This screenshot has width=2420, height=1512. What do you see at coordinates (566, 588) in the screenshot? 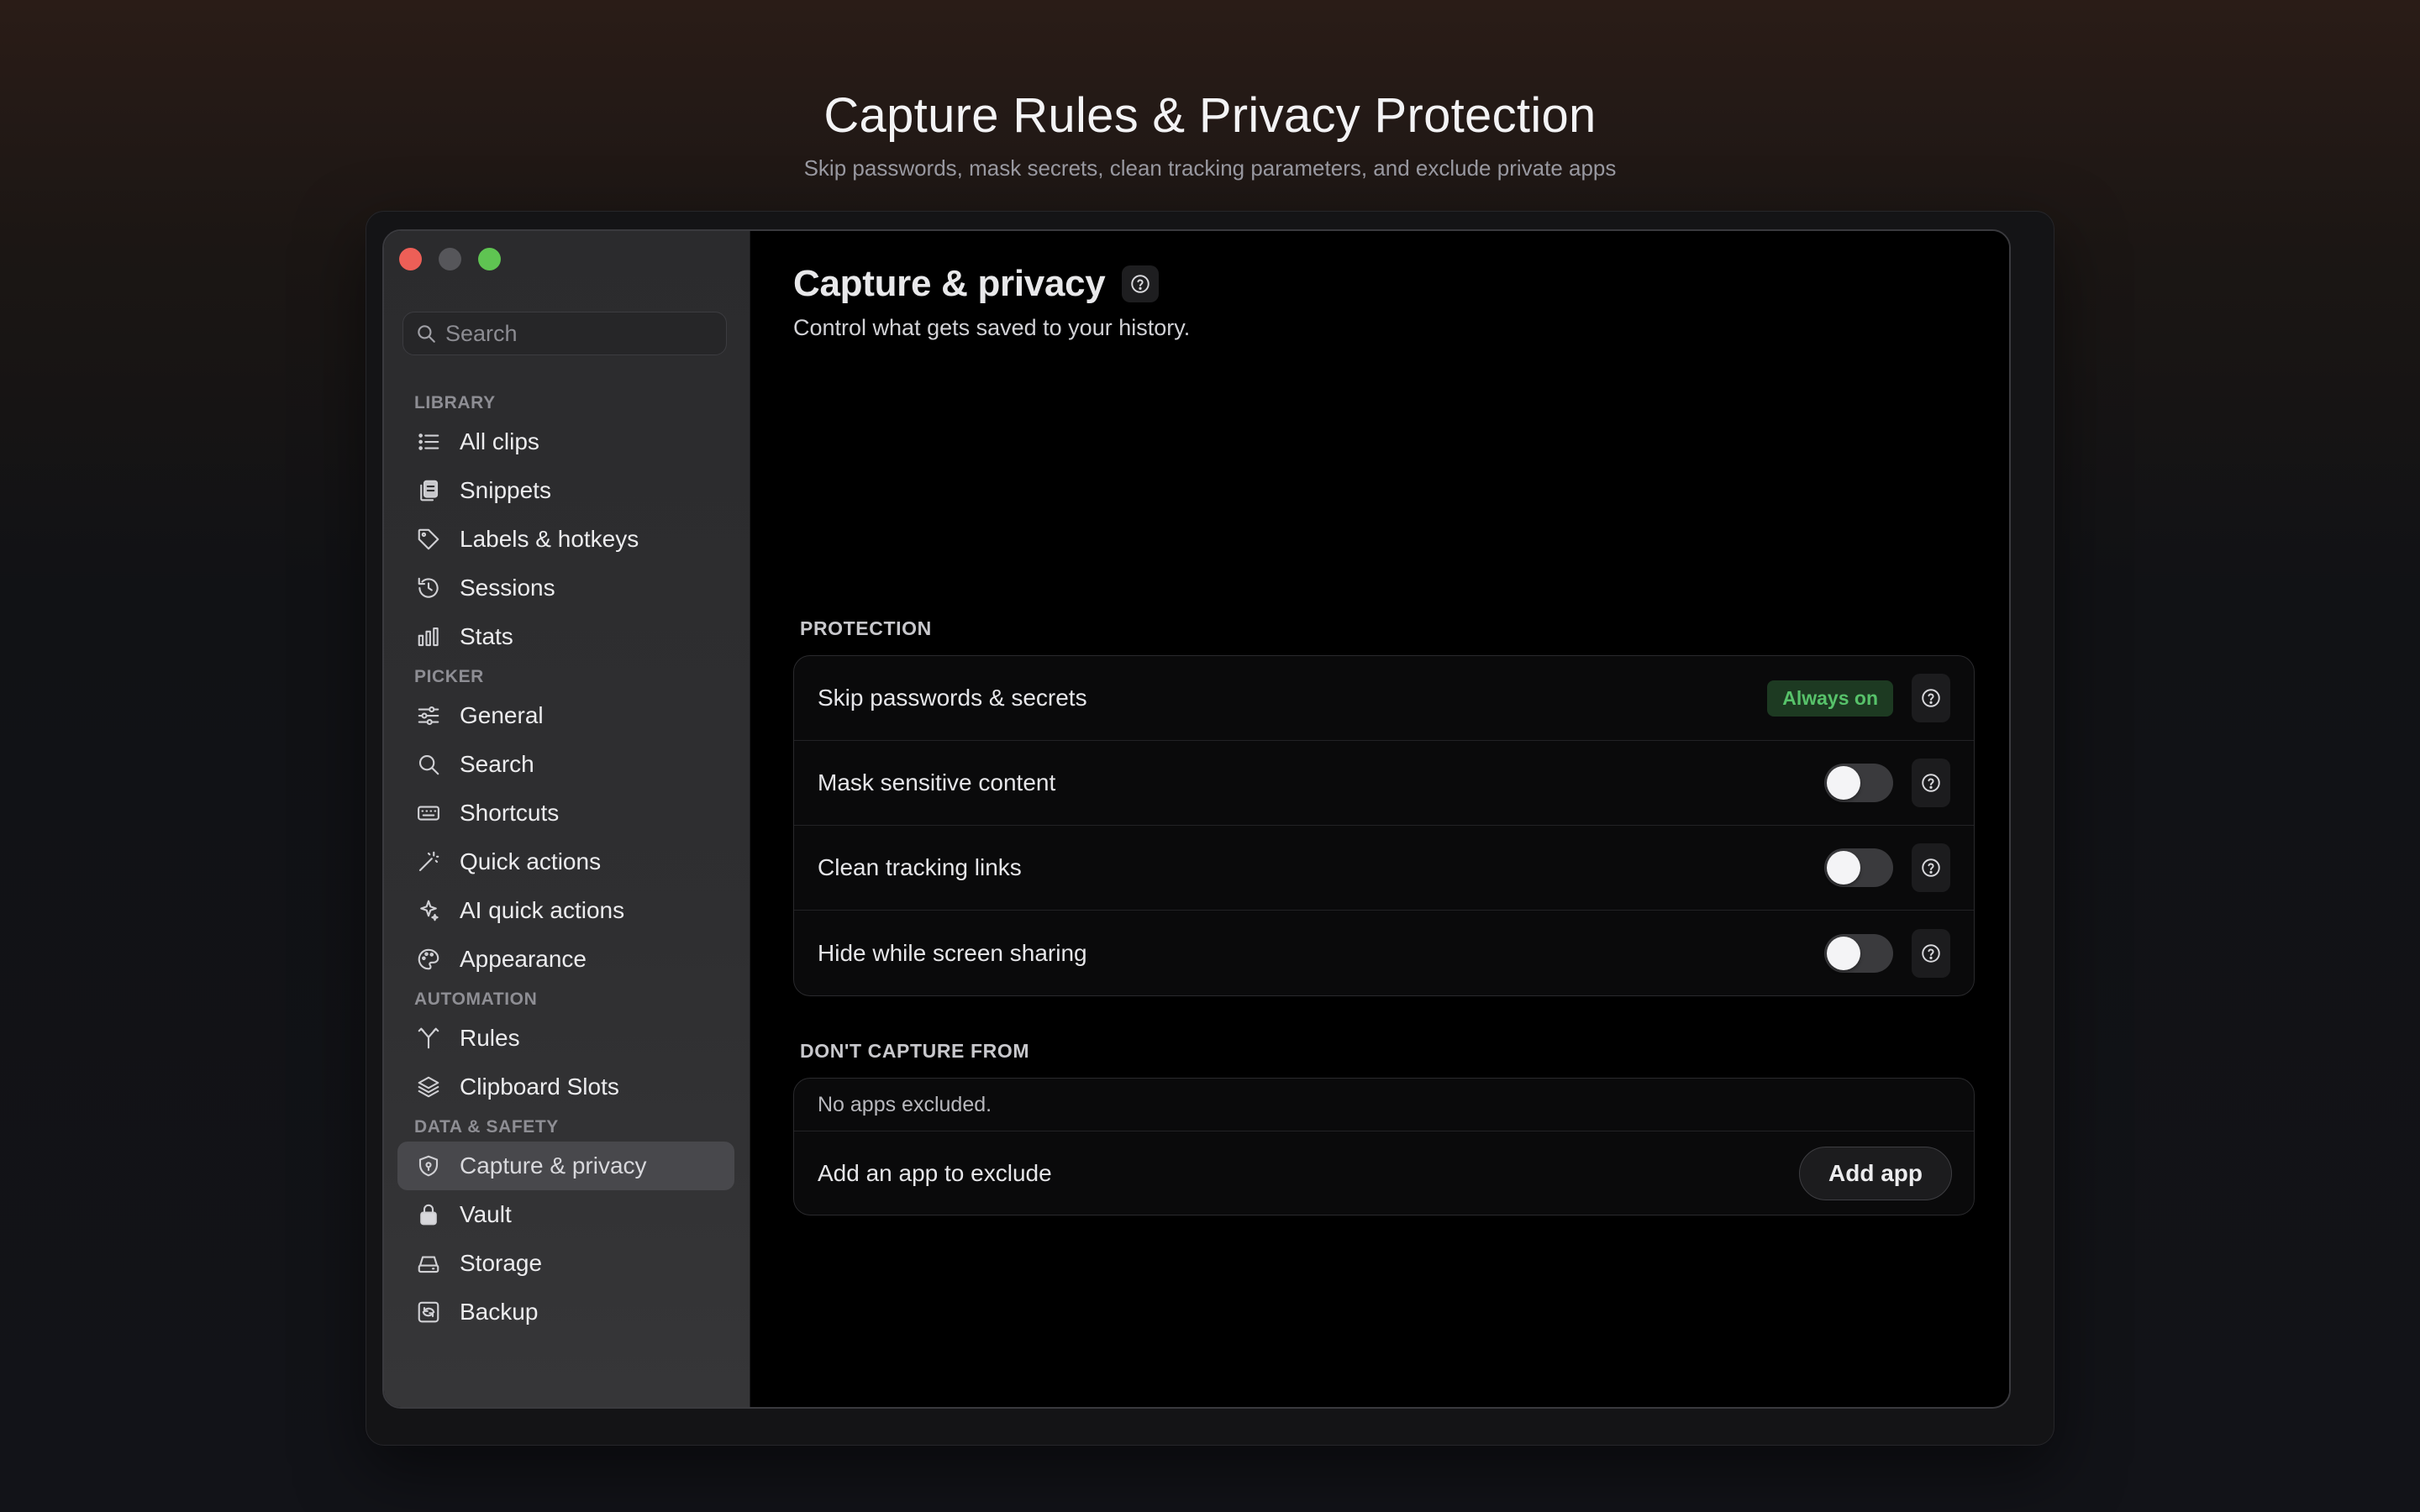
I see `sidebar-item-sessions: Sessions` at bounding box center [566, 588].